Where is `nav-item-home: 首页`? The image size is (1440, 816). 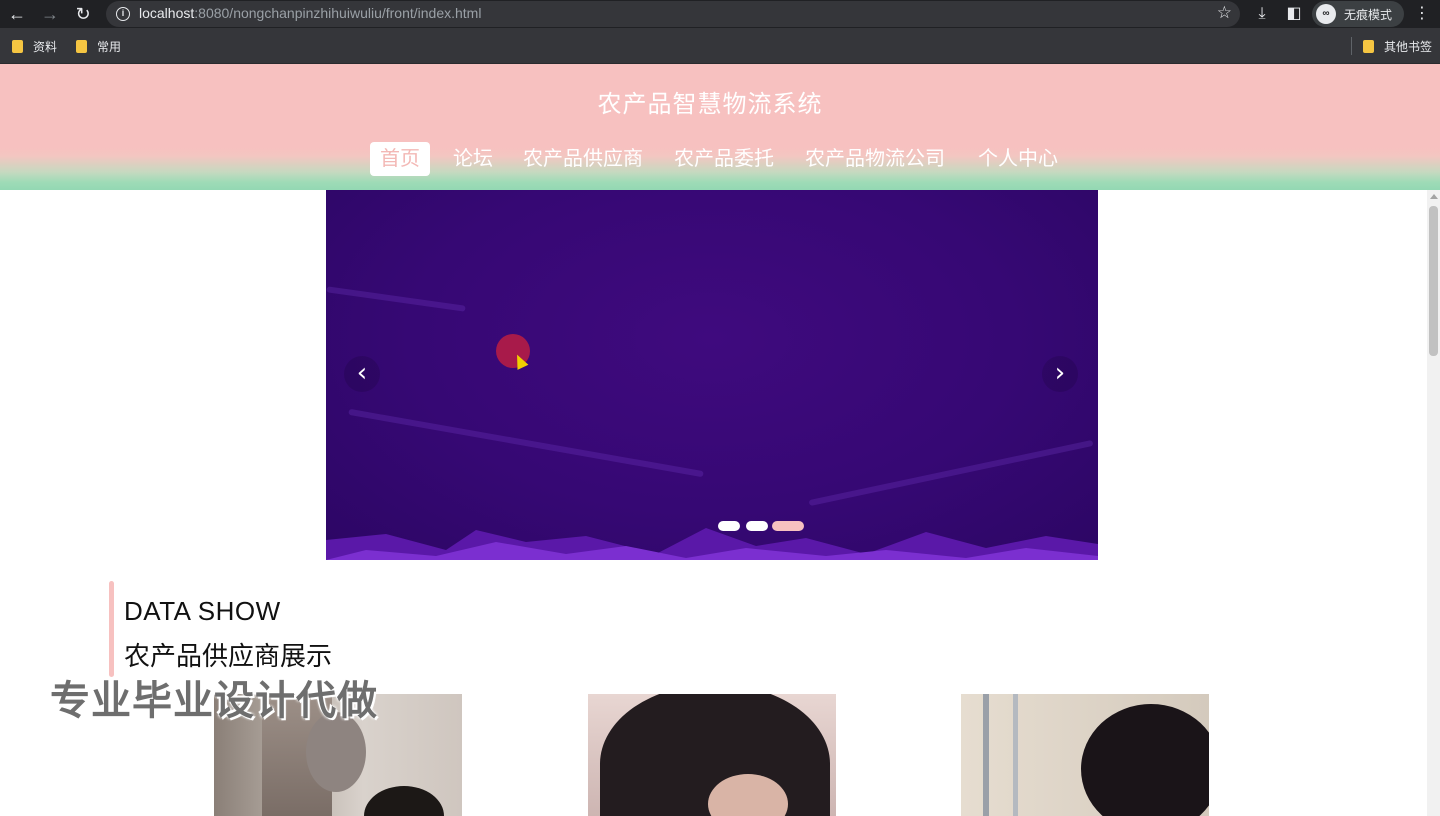 nav-item-home: 首页 is located at coordinates (400, 159).